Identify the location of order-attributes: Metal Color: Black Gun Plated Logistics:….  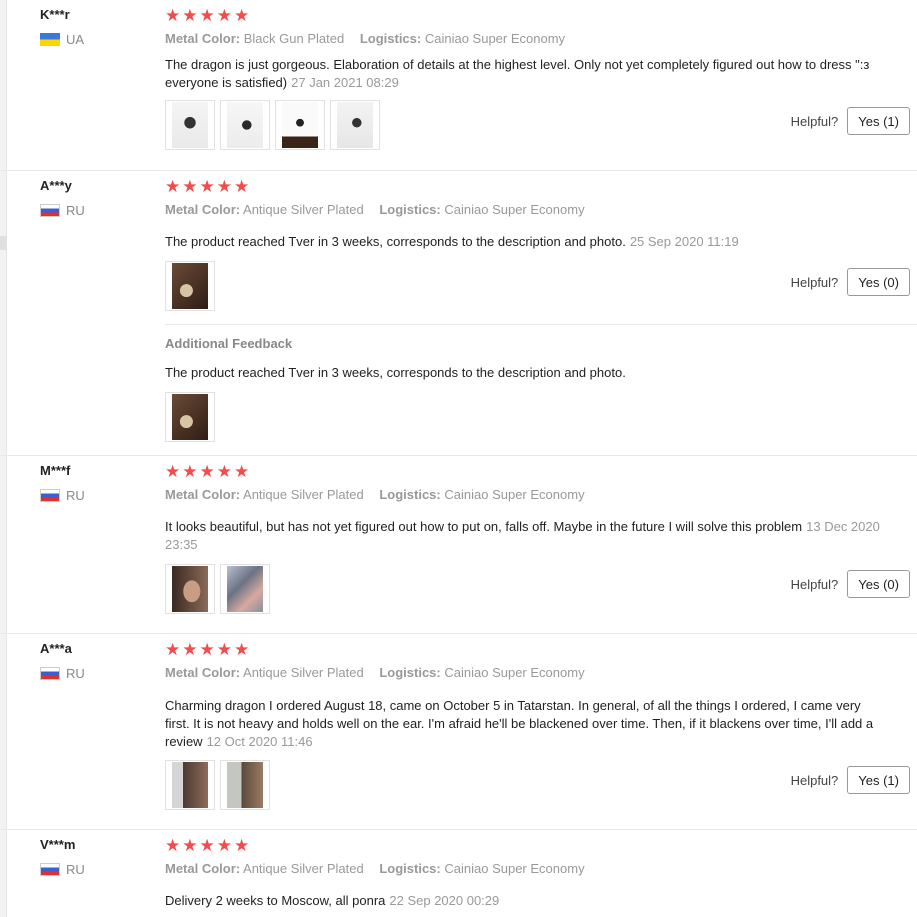
(365, 38).